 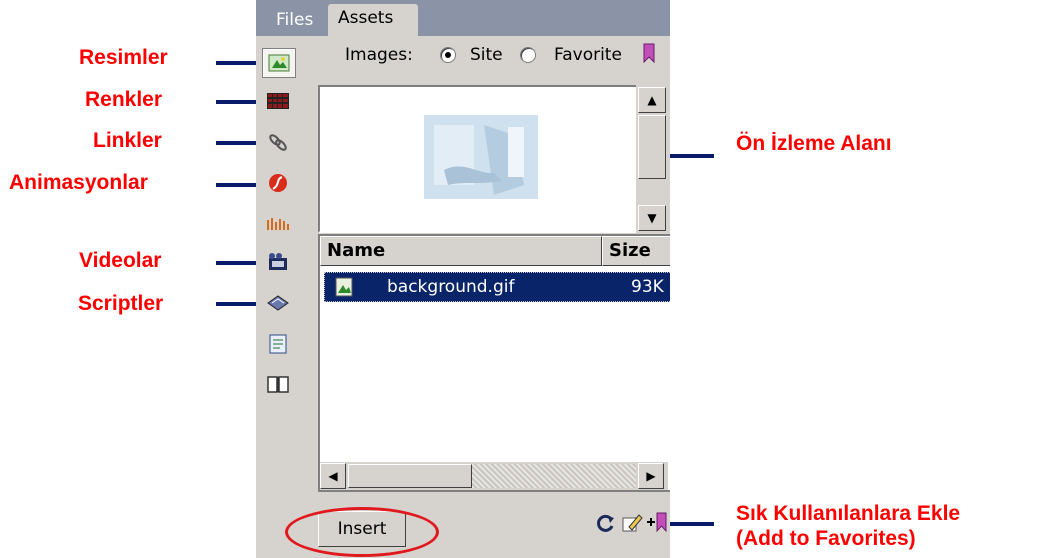 What do you see at coordinates (373, 20) in the screenshot?
I see `tab-assets: Assets` at bounding box center [373, 20].